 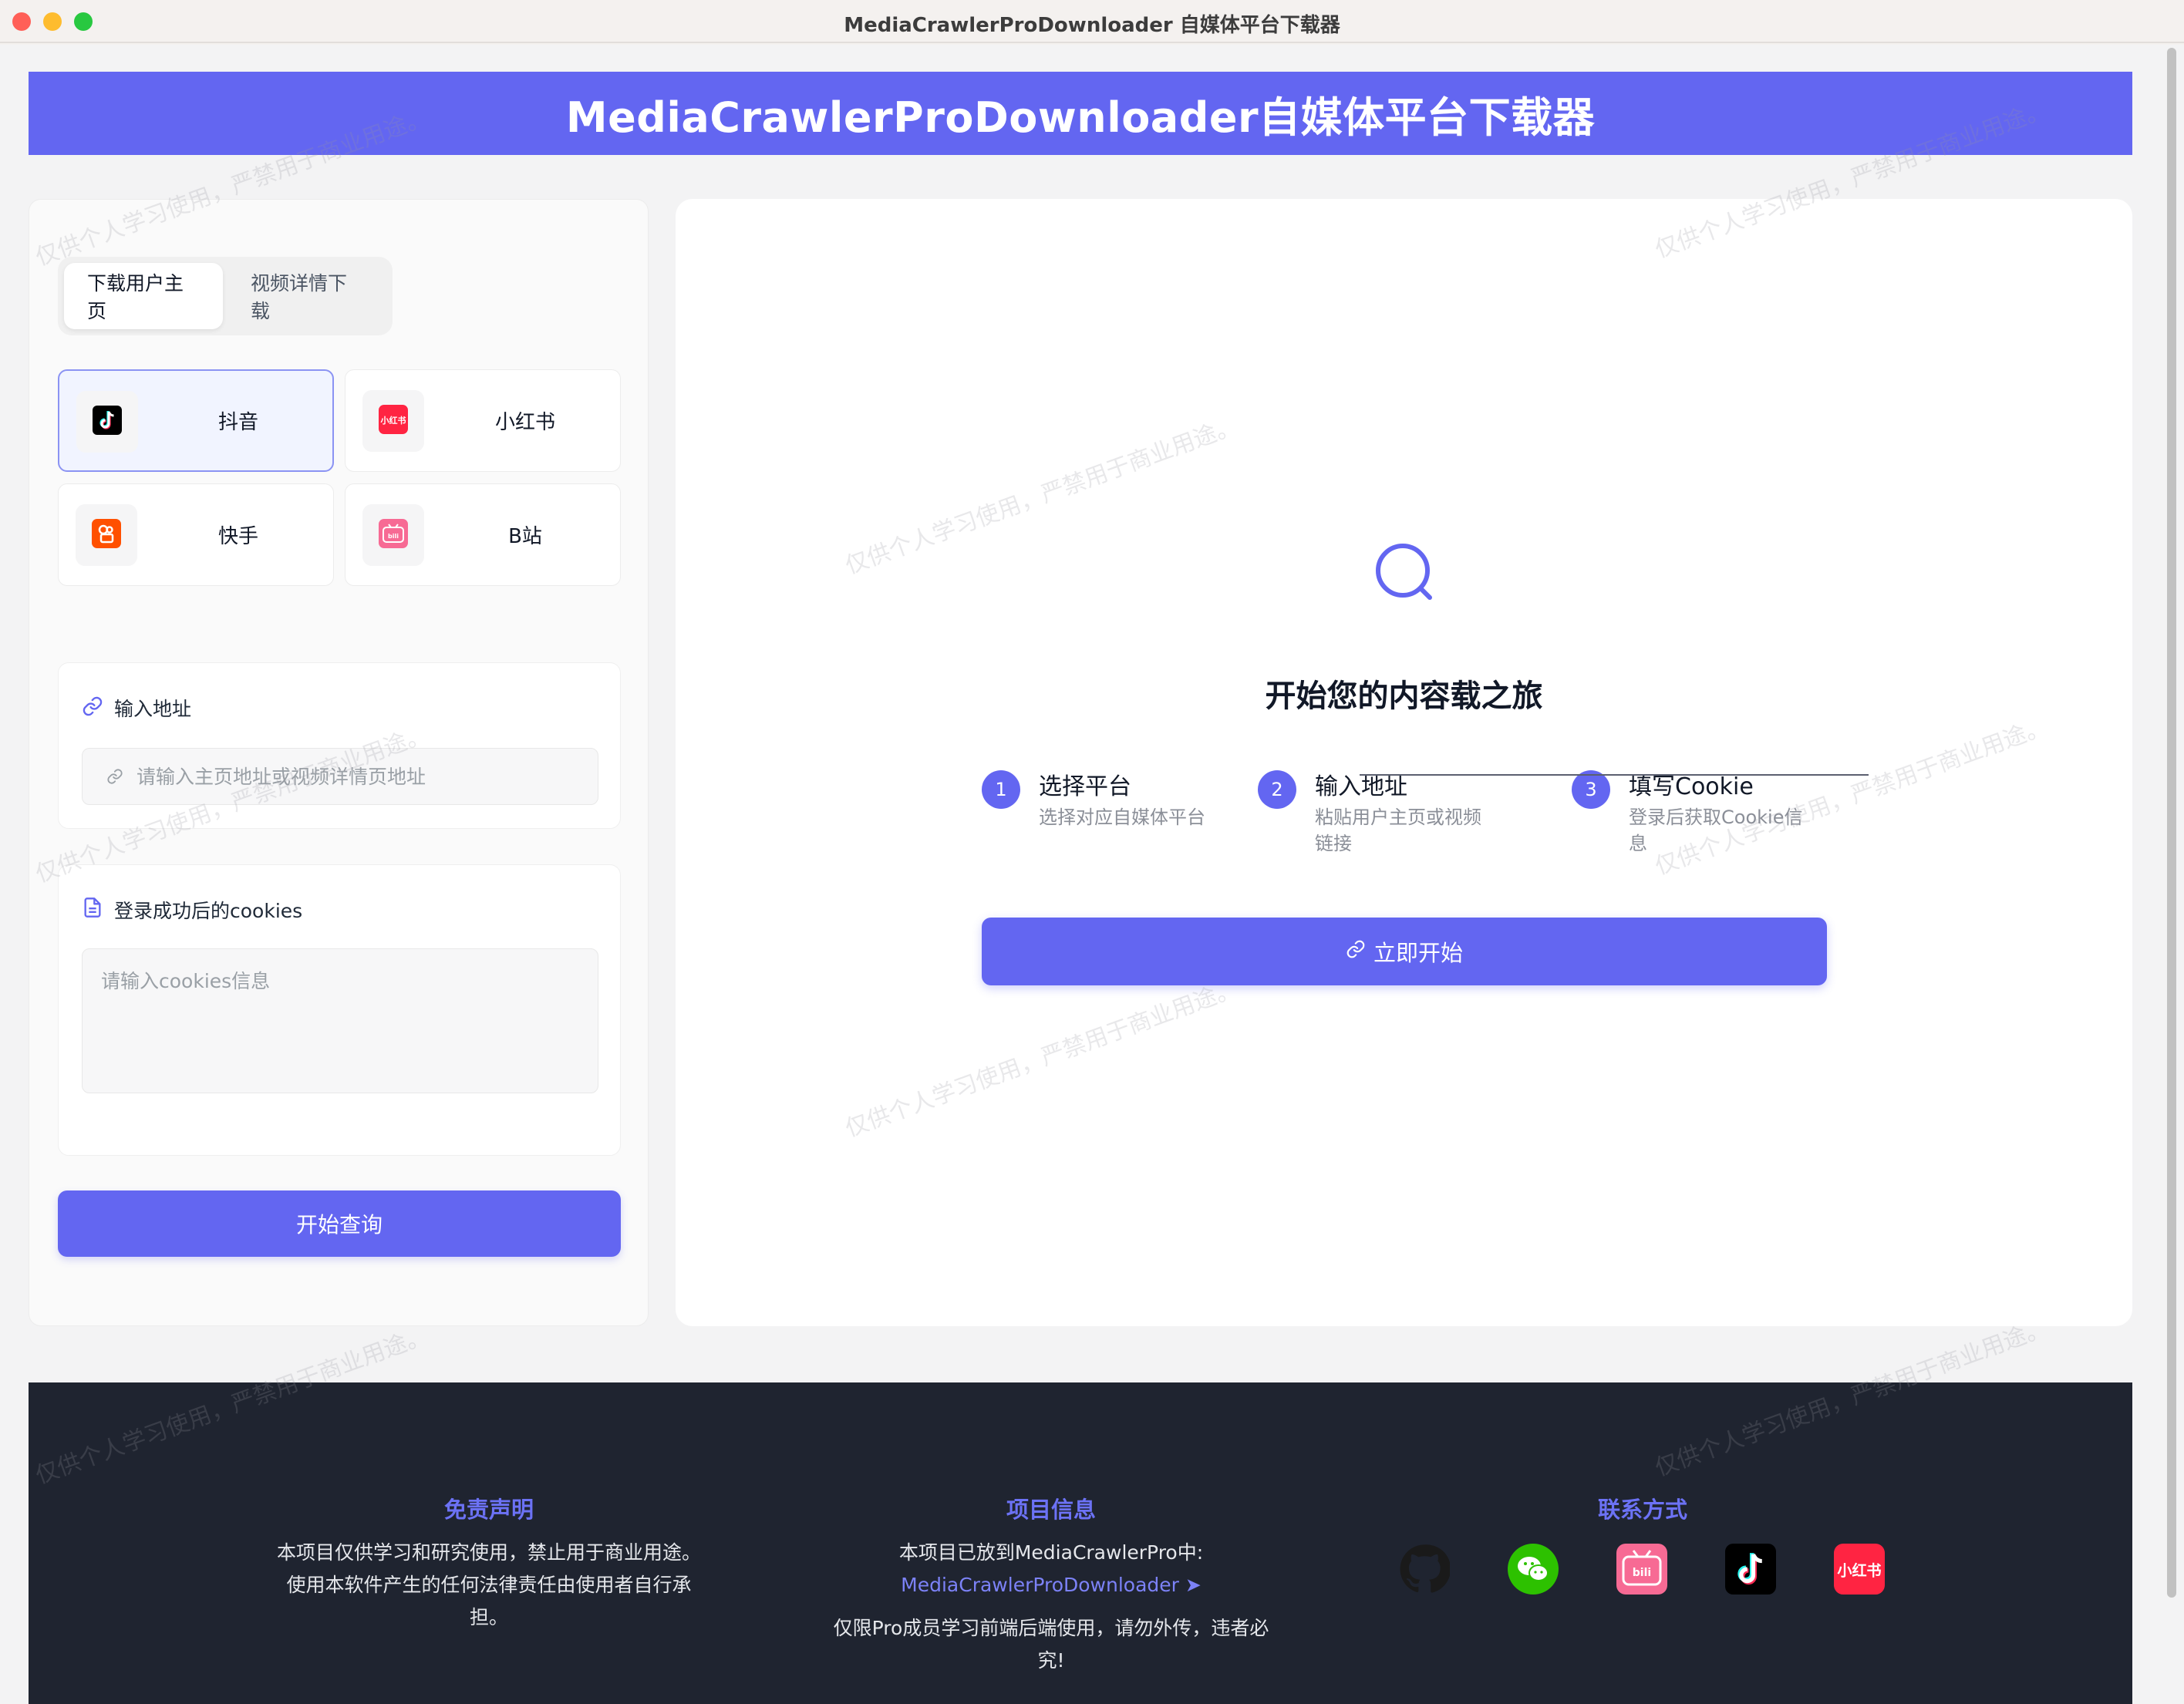 What do you see at coordinates (1277, 789) in the screenshot?
I see `step-number: 2` at bounding box center [1277, 789].